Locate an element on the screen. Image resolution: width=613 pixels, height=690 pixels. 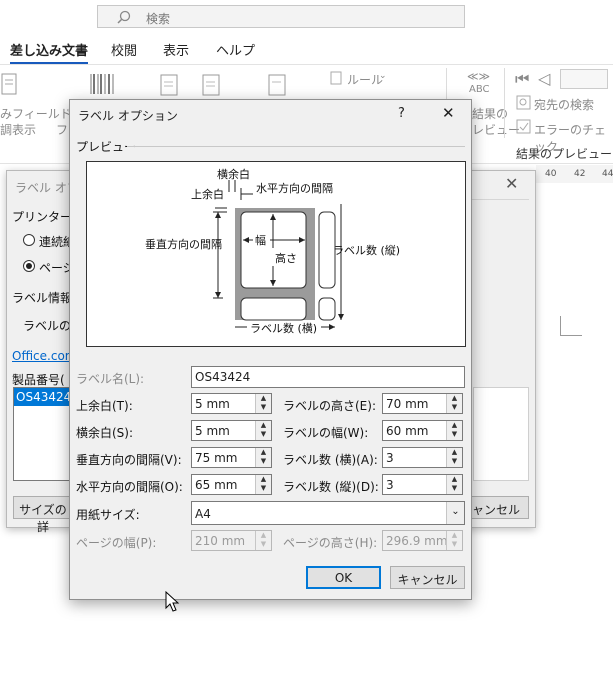
tab-mailings: 差し込み文書 is located at coordinates (49, 52).